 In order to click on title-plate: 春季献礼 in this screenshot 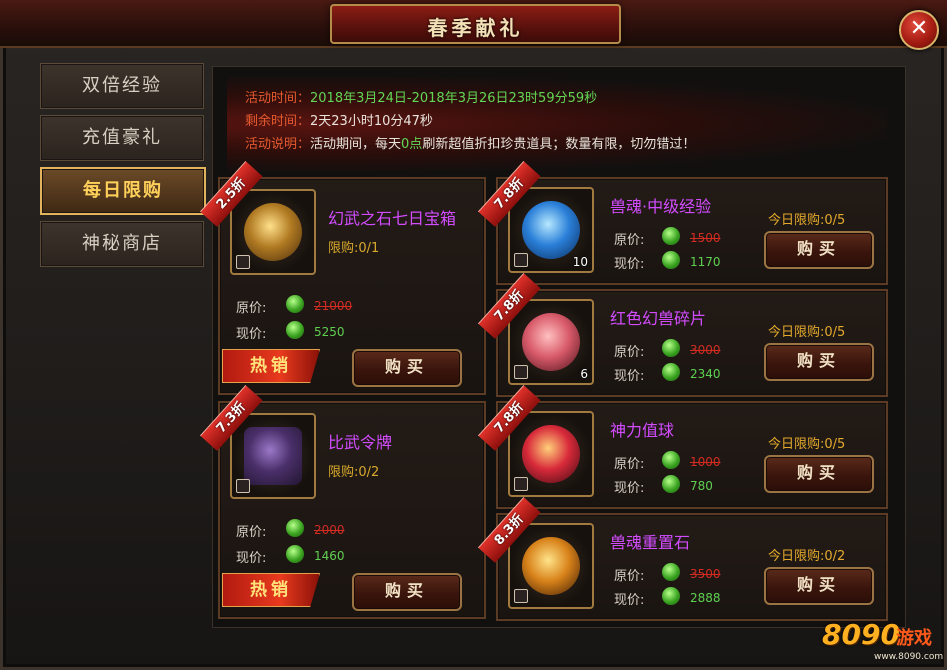, I will do `click(475, 24)`.